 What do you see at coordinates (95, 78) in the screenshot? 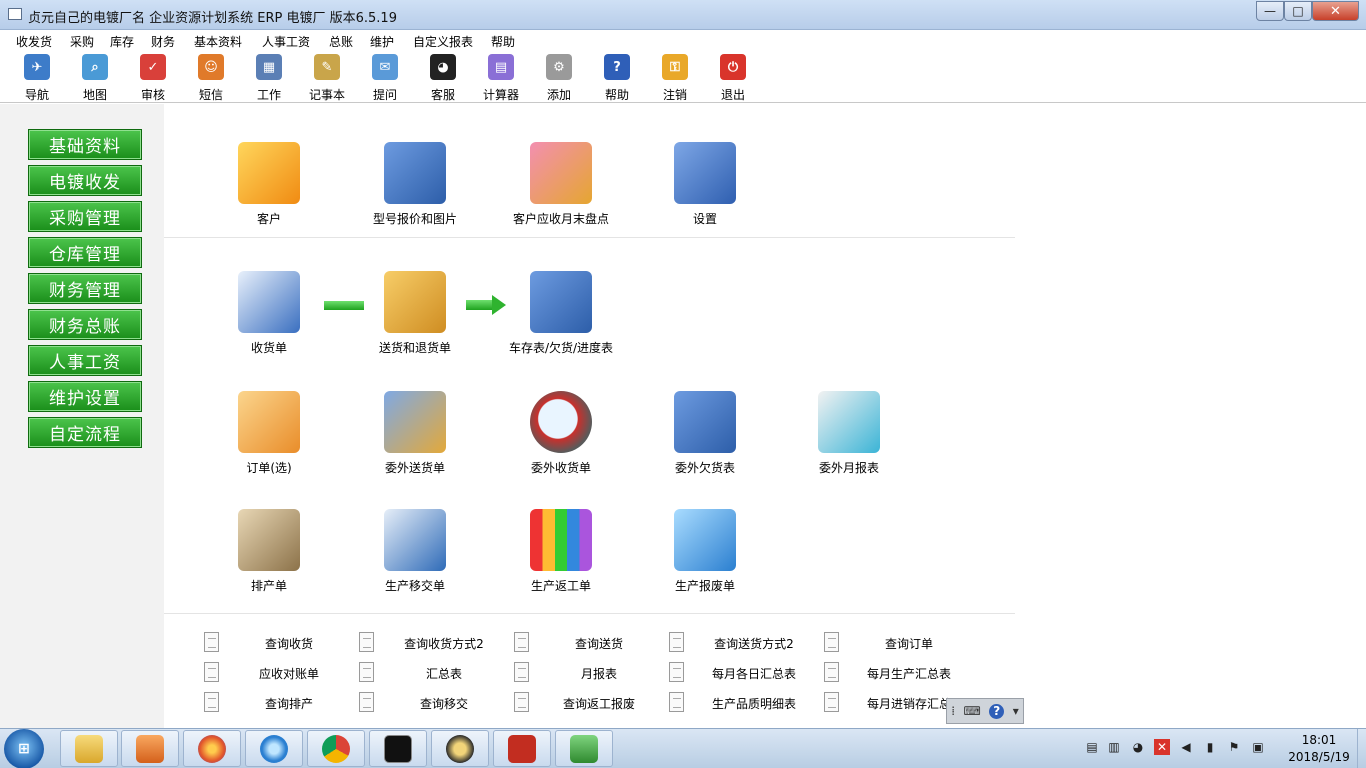
I see `toolbar-map-button: ⌕ 地图` at bounding box center [95, 78].